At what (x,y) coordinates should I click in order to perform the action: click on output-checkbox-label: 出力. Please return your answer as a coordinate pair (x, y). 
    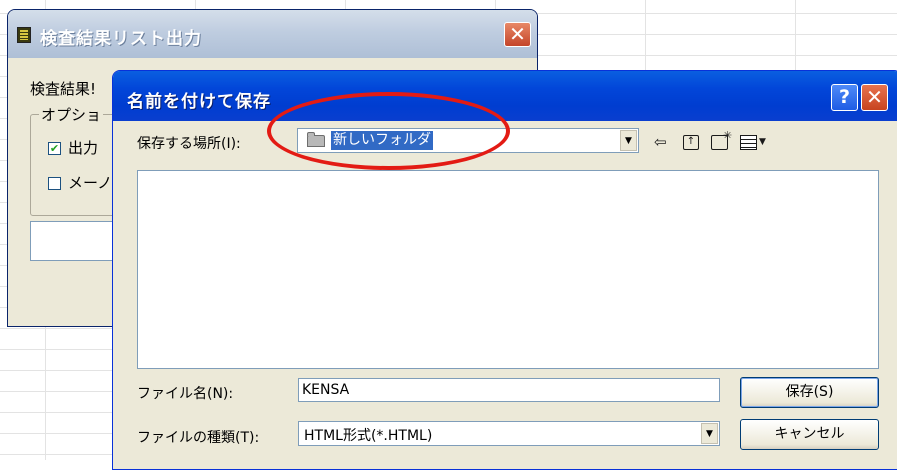
    Looking at the image, I should click on (83, 148).